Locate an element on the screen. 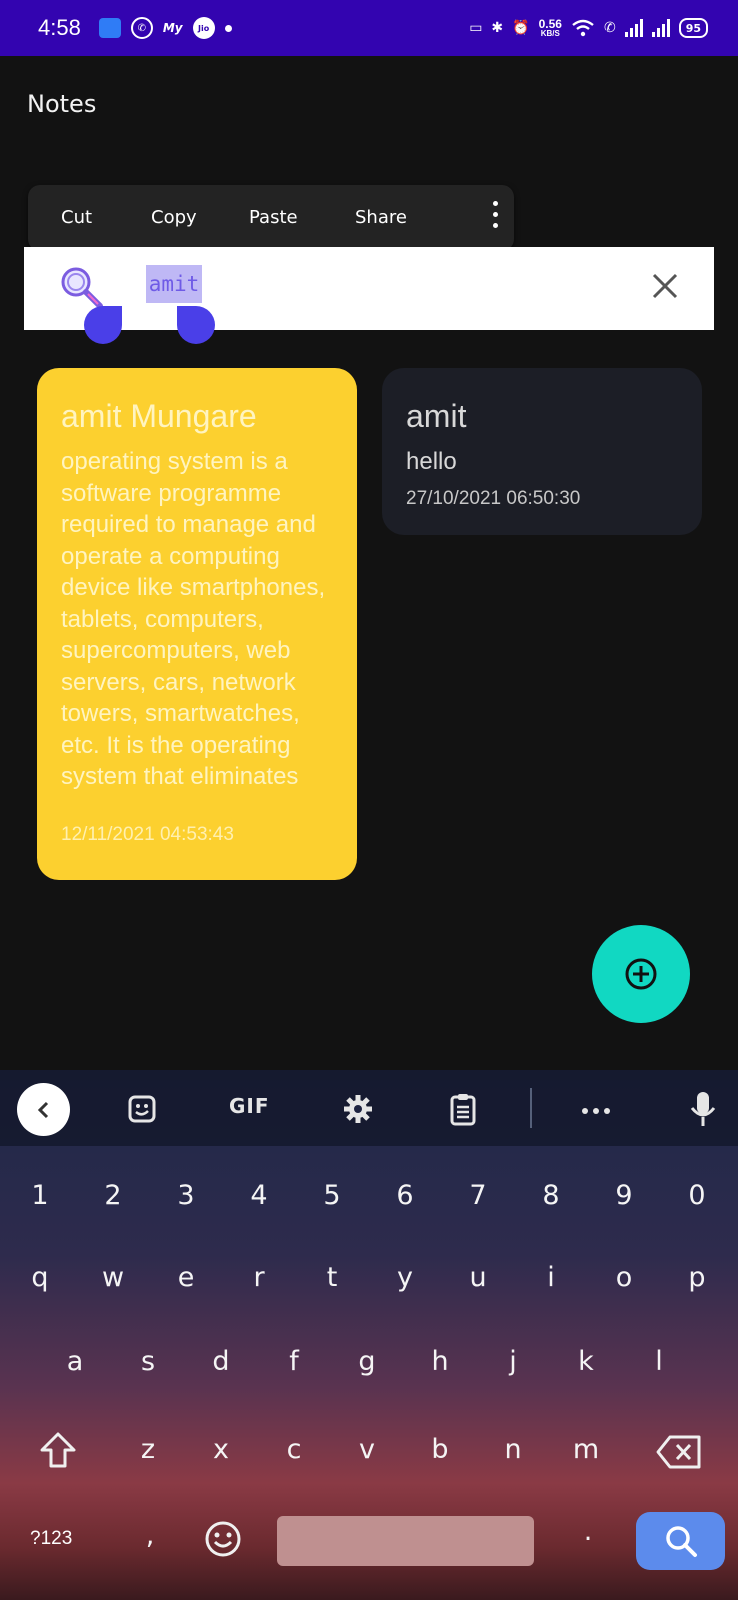 The width and height of the screenshot is (738, 1600). text-selection-menu: Cut Copy Paste Share is located at coordinates (271, 218).